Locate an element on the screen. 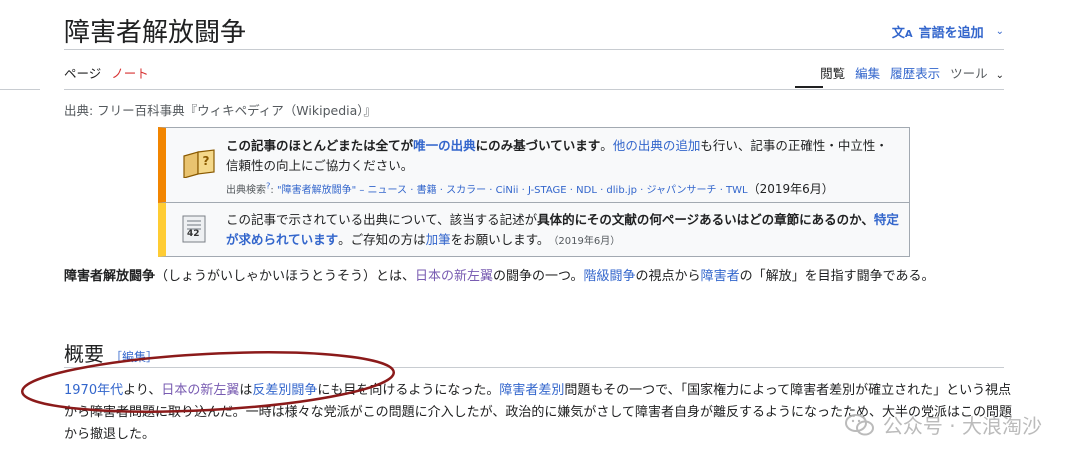  watermark: 公众号 · 大浪淘沙 is located at coordinates (943, 424).